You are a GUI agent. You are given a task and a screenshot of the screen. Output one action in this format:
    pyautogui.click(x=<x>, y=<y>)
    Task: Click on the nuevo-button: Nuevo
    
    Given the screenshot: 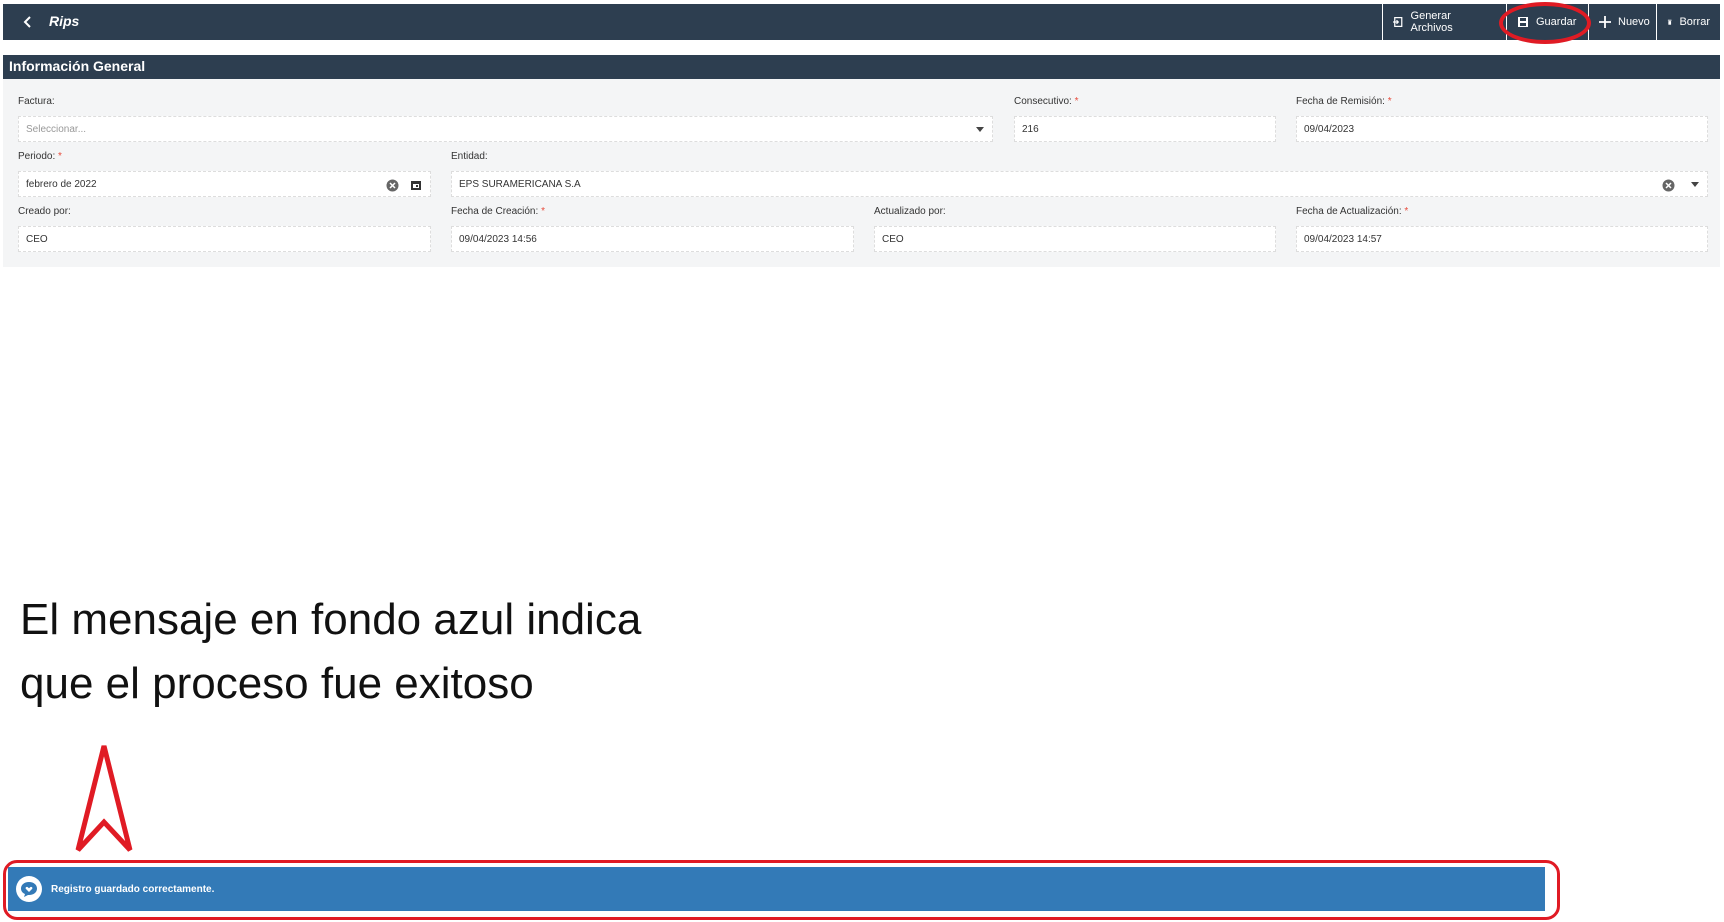 What is the action you would take?
    pyautogui.click(x=1624, y=22)
    